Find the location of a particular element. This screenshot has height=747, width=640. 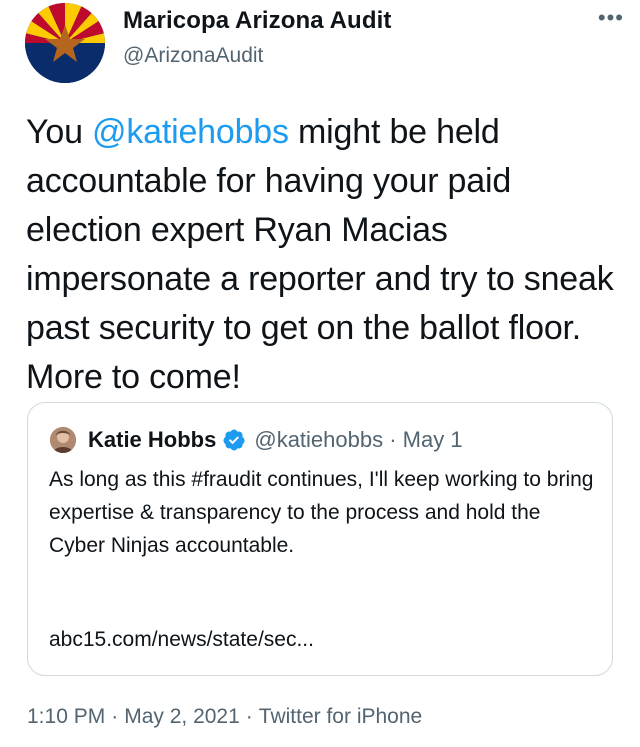

author-avatar is located at coordinates (65, 43).